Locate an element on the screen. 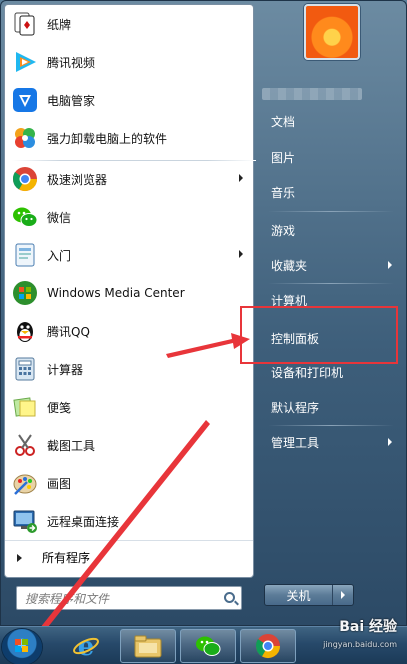 The height and width of the screenshot is (664, 407). shutdown-label: 关机 is located at coordinates (298, 595).